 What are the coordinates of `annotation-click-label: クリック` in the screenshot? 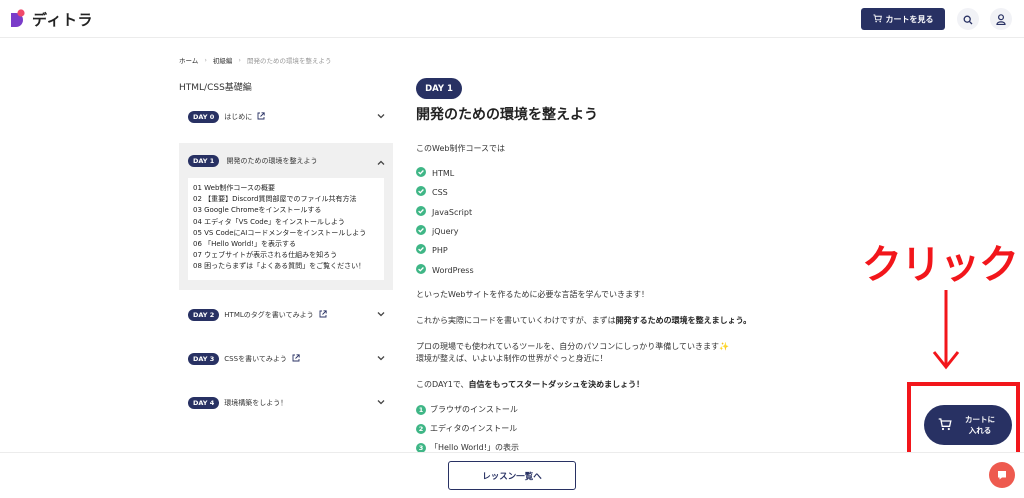 It's located at (940, 265).